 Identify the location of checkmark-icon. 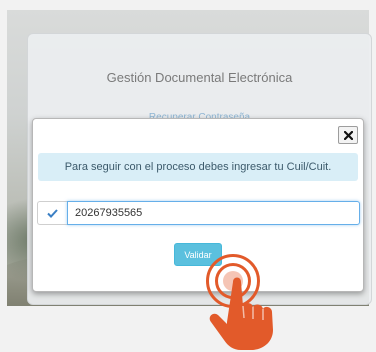
(52, 213).